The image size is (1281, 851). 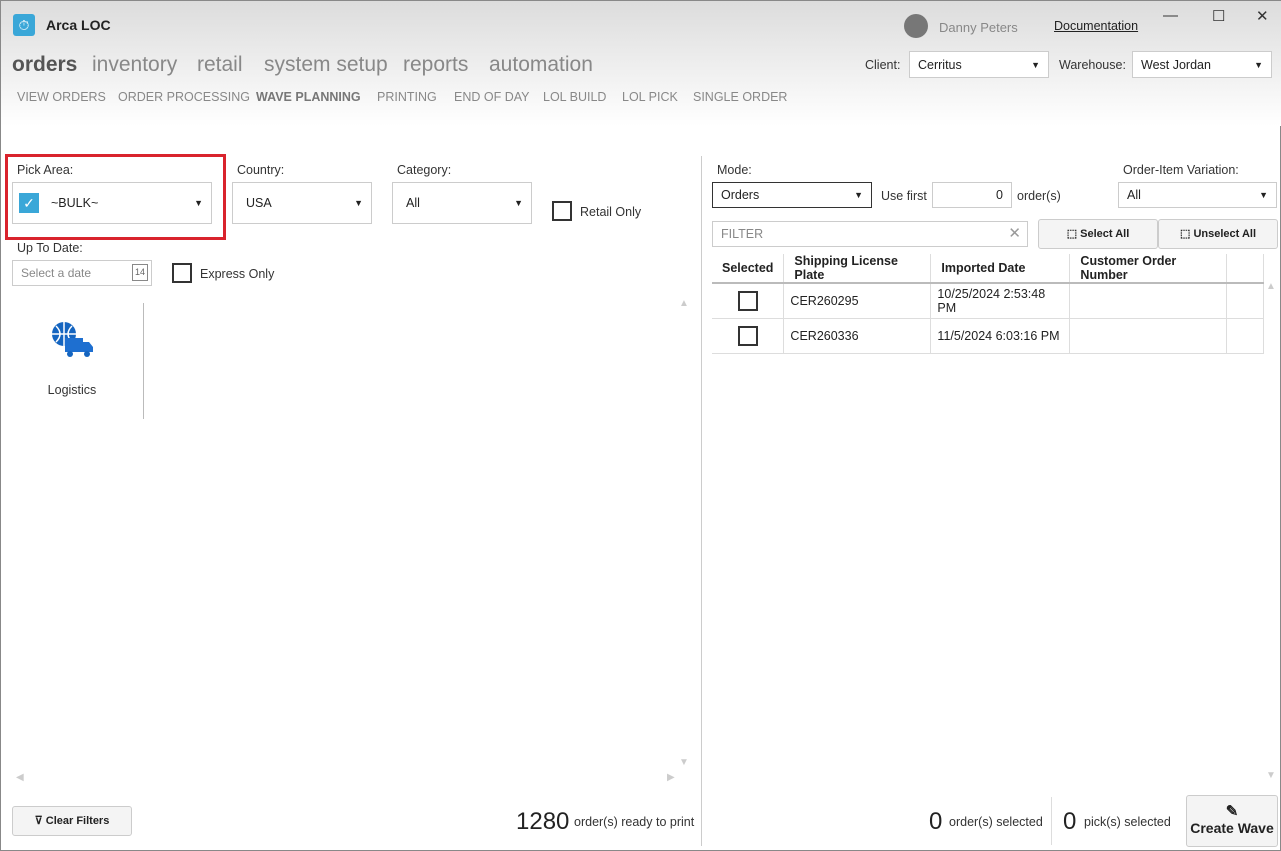 I want to click on date-input: Select a date 14, so click(x=82, y=273).